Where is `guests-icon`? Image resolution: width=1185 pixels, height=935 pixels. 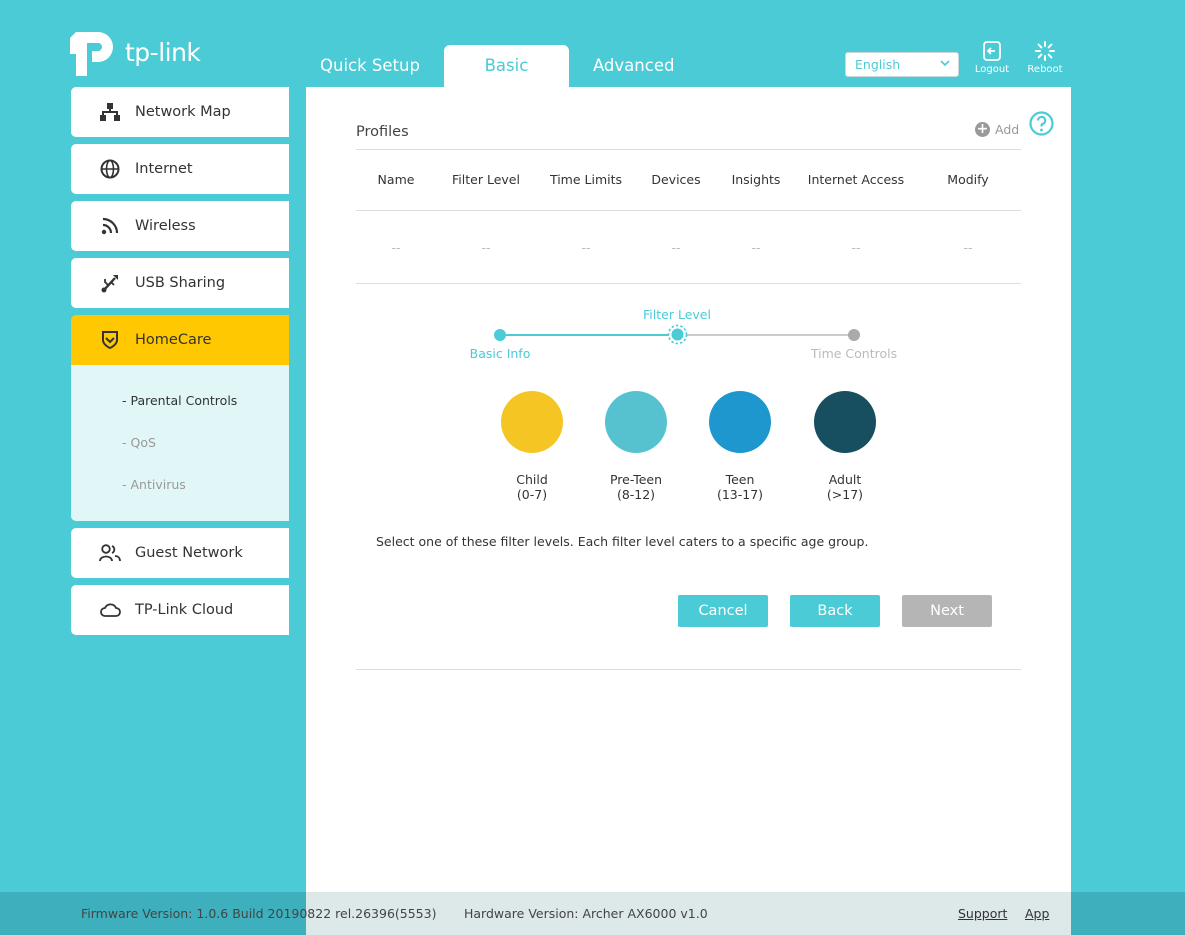 guests-icon is located at coordinates (110, 553).